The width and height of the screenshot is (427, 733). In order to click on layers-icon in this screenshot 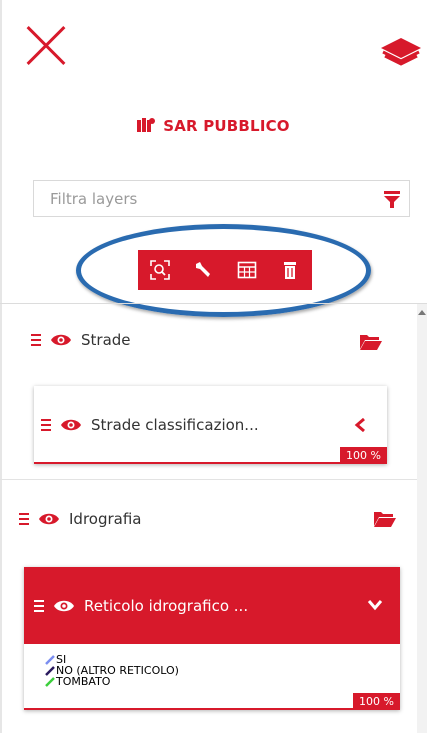, I will do `click(401, 50)`.